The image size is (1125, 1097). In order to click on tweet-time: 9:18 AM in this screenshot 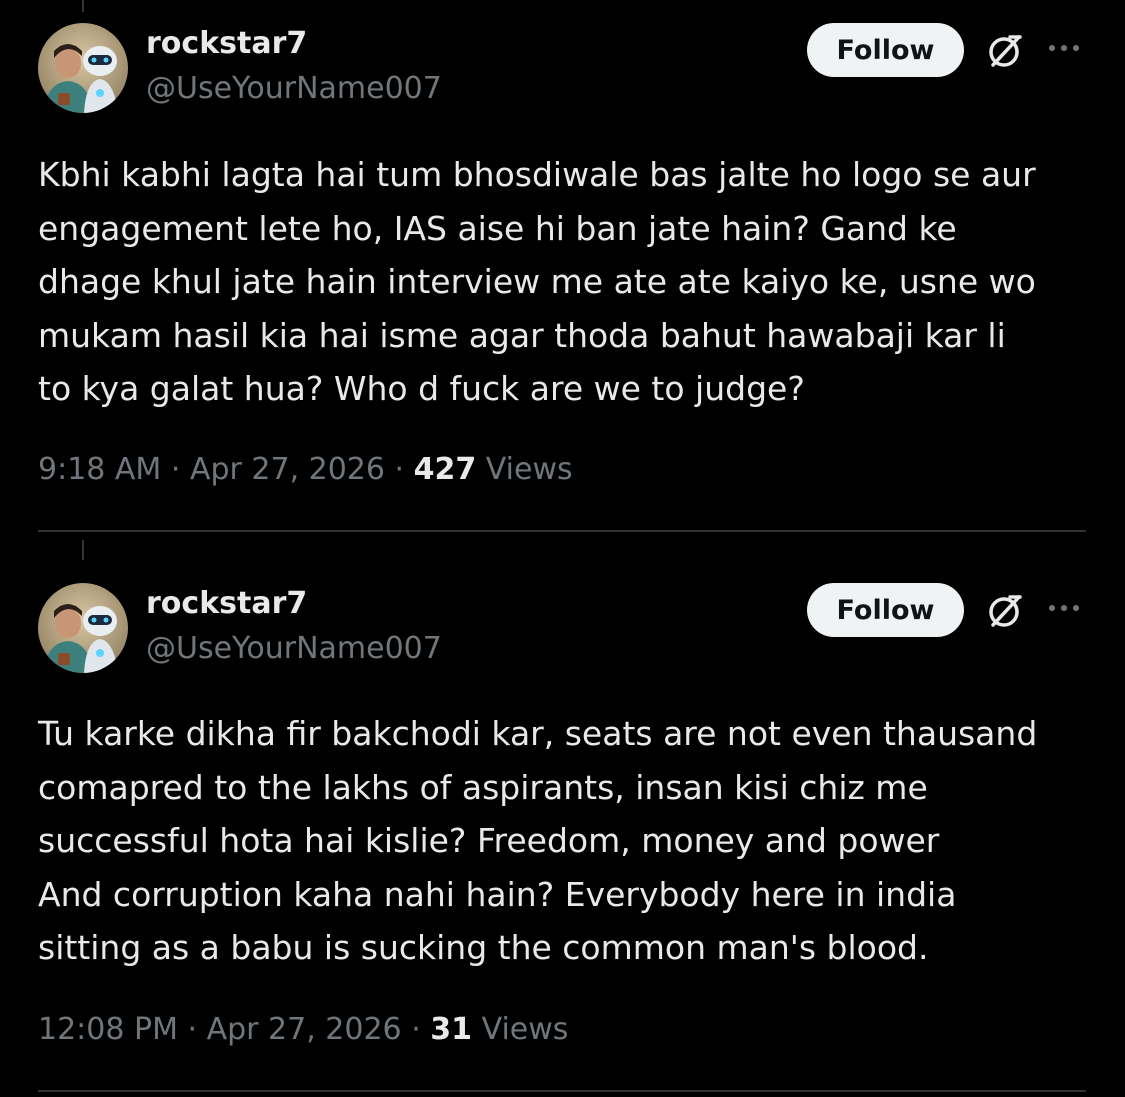, I will do `click(99, 469)`.